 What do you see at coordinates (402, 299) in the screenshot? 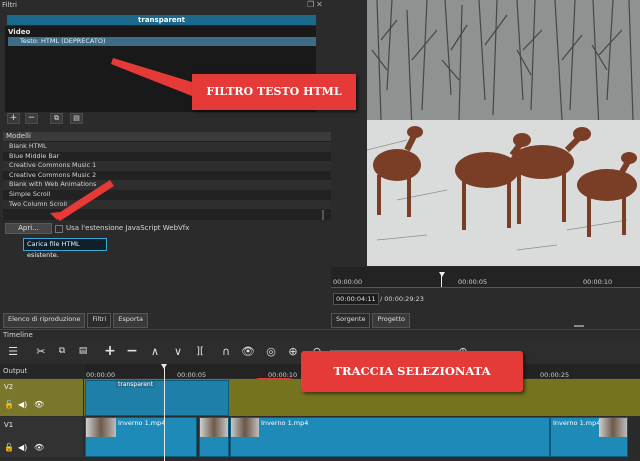
I see `total-duration: / 00:00:29:23` at bounding box center [402, 299].